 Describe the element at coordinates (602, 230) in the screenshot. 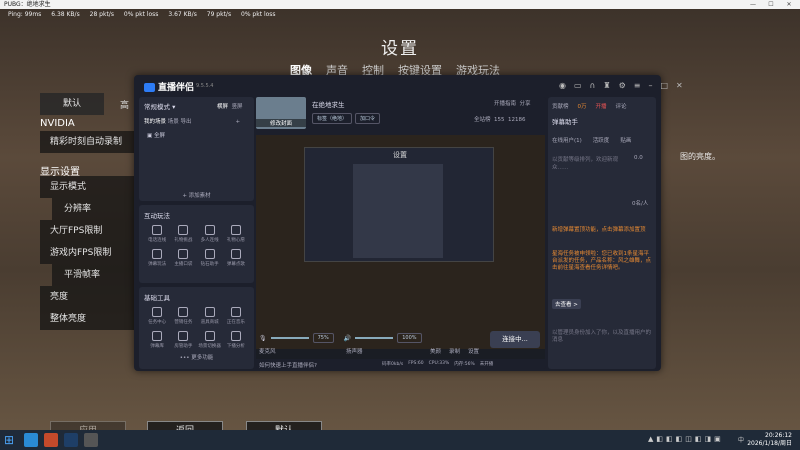

I see `danmu-notice: 新增弹幕置顶功能，点击弹幕添加置顶` at that location.